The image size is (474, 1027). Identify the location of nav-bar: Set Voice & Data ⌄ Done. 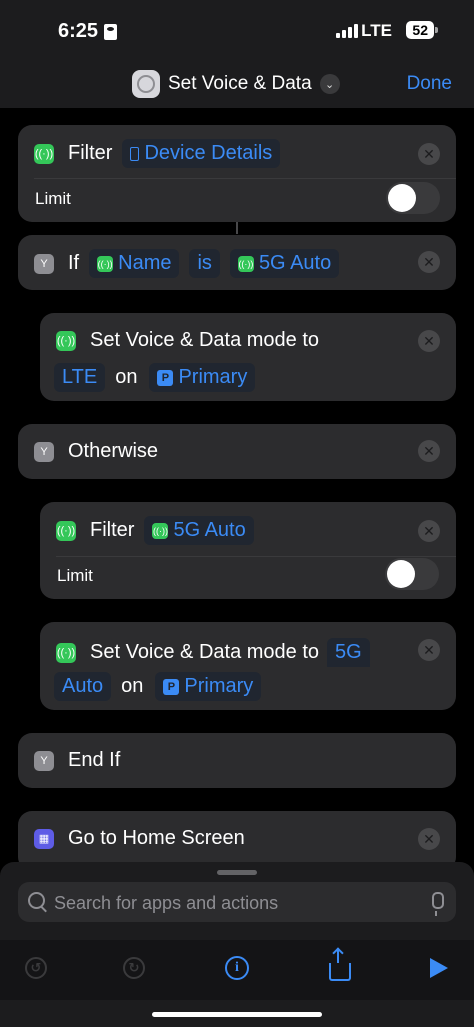
(237, 86).